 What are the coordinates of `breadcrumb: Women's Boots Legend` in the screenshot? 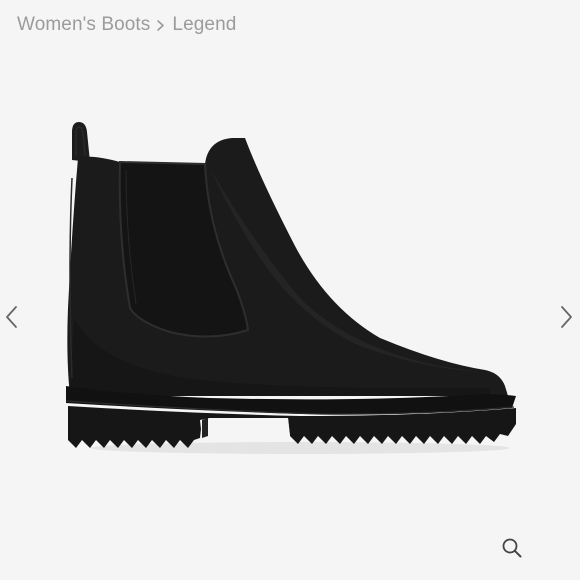 It's located at (126, 25).